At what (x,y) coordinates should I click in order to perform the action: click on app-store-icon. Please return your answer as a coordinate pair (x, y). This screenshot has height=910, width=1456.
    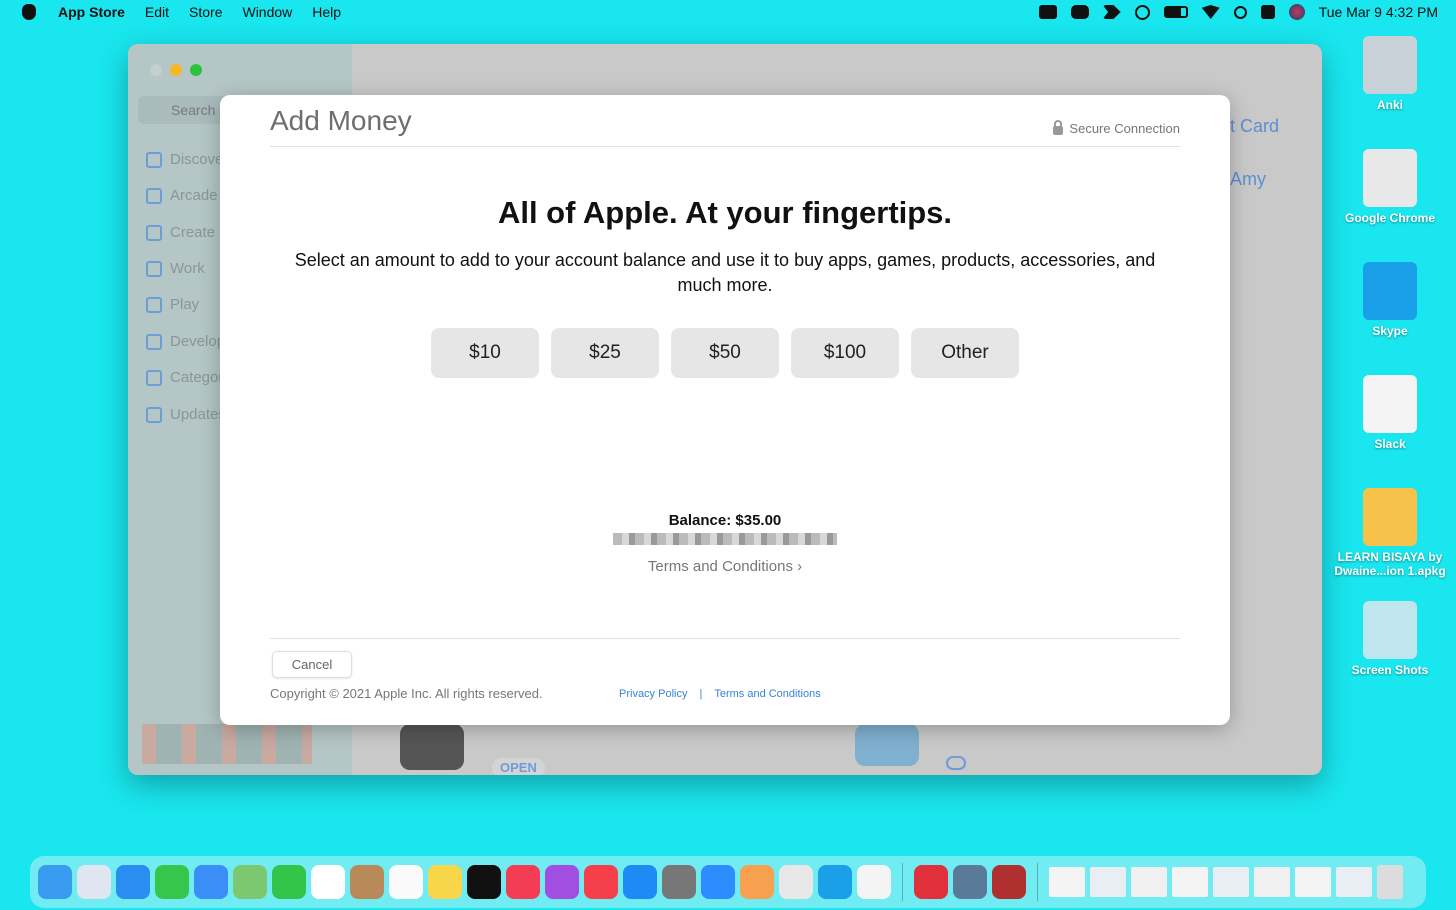
    Looking at the image, I should click on (640, 882).